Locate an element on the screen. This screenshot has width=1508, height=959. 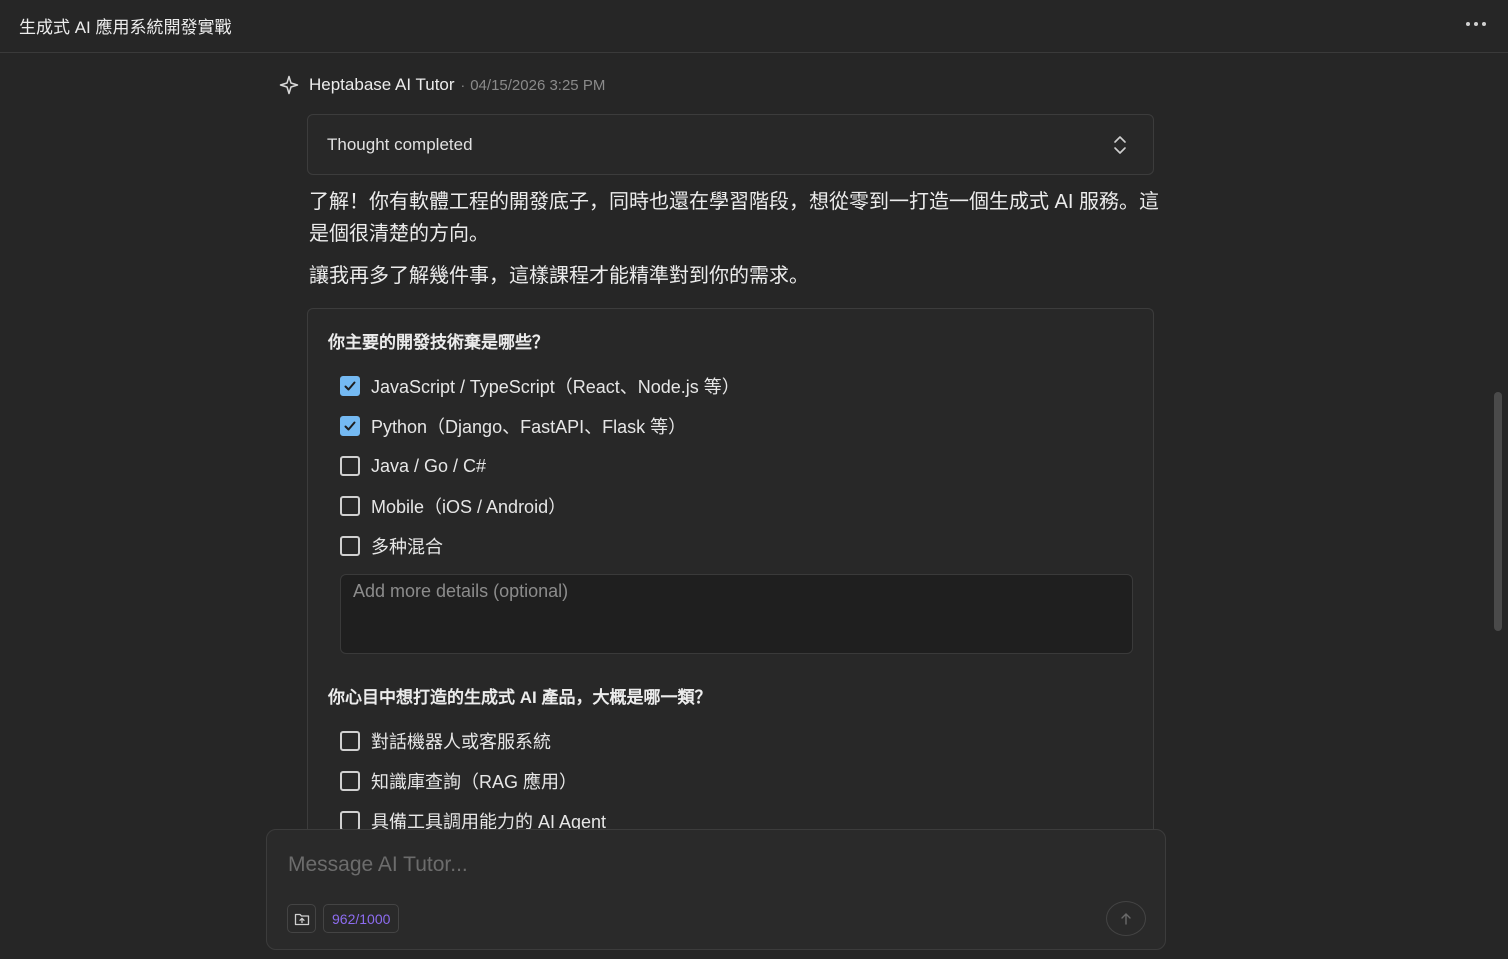
option-java-go-csharp: Java / Go / C# is located at coordinates (413, 466).